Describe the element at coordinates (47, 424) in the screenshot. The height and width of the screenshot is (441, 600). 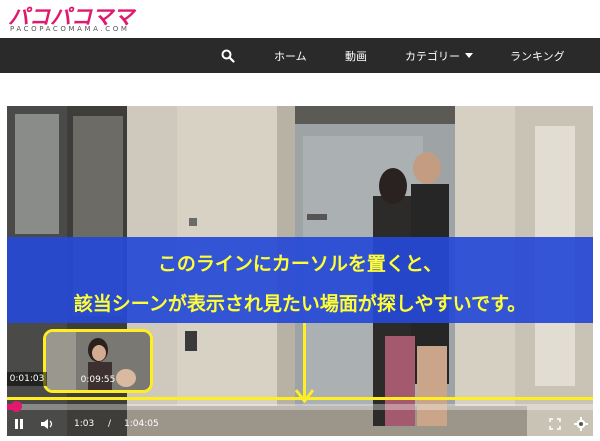
I see `volume-icon` at that location.